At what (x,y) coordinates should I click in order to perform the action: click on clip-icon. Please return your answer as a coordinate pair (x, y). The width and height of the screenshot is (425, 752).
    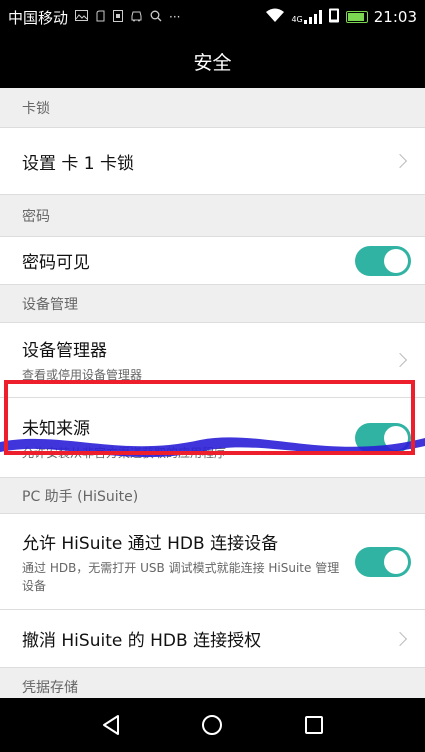
    Looking at the image, I should click on (100, 17).